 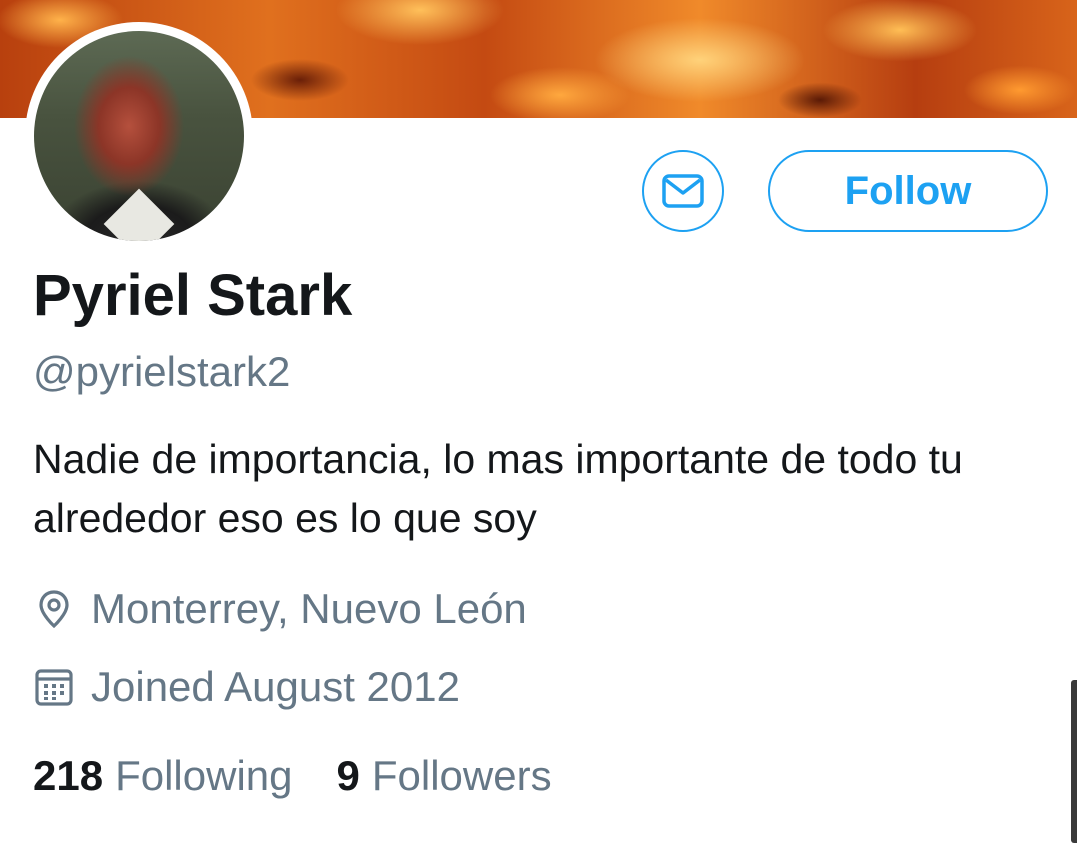 I want to click on following-label: Following, so click(x=204, y=775).